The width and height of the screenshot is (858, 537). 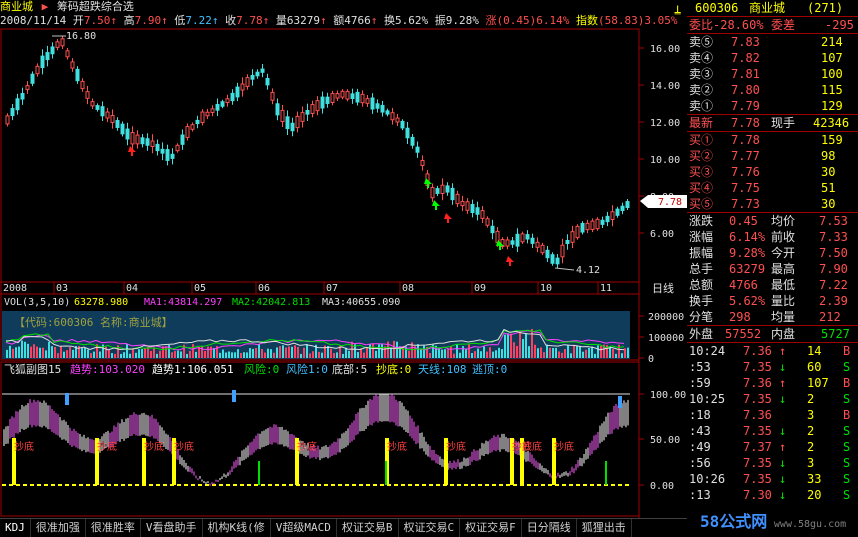 What do you see at coordinates (810, 524) in the screenshot?
I see `watermark-url: www.58gu.com` at bounding box center [810, 524].